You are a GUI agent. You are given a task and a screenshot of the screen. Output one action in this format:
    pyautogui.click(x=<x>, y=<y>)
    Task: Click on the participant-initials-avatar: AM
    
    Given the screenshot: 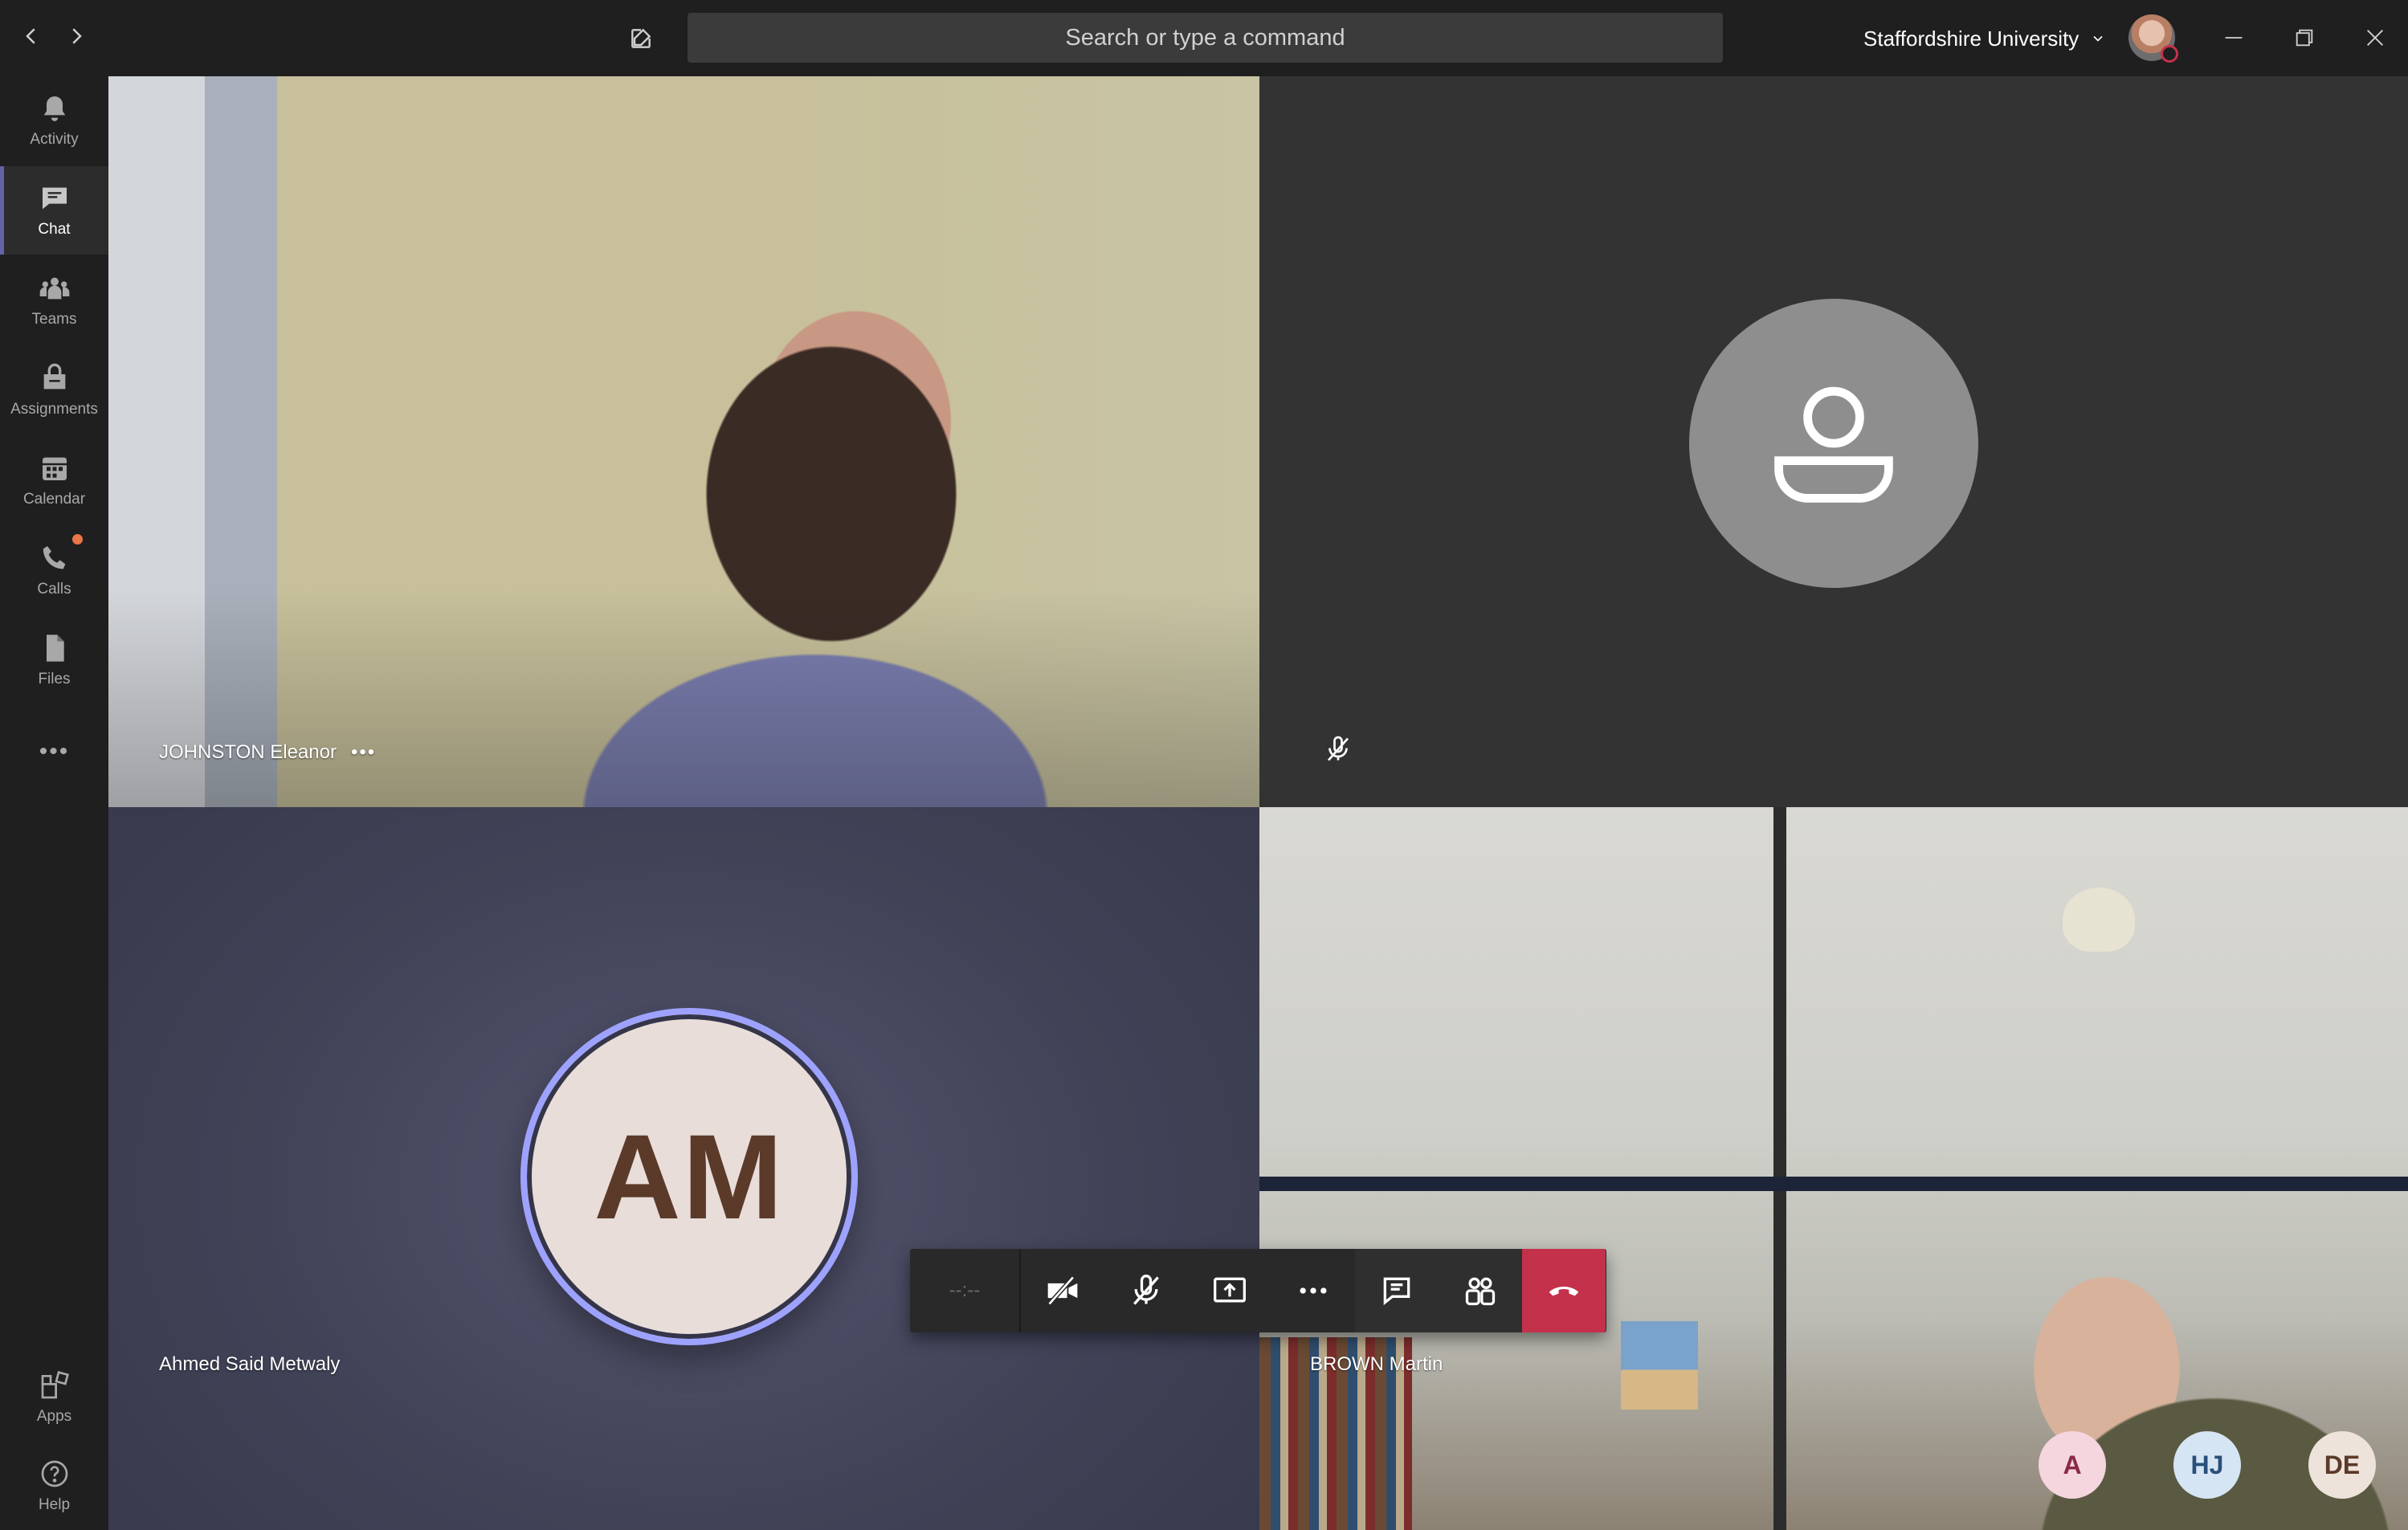 What is the action you would take?
    pyautogui.click(x=689, y=1177)
    